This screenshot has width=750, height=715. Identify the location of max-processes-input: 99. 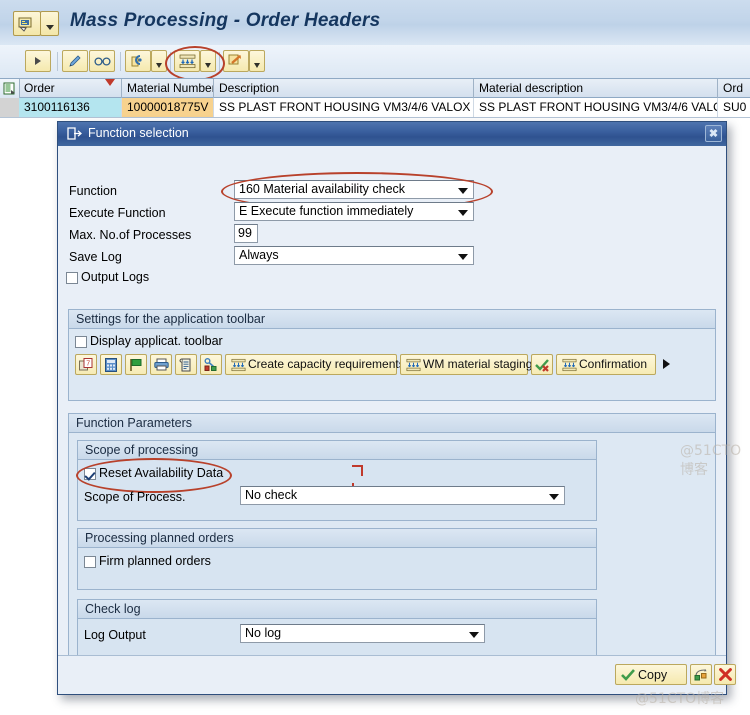
(246, 233).